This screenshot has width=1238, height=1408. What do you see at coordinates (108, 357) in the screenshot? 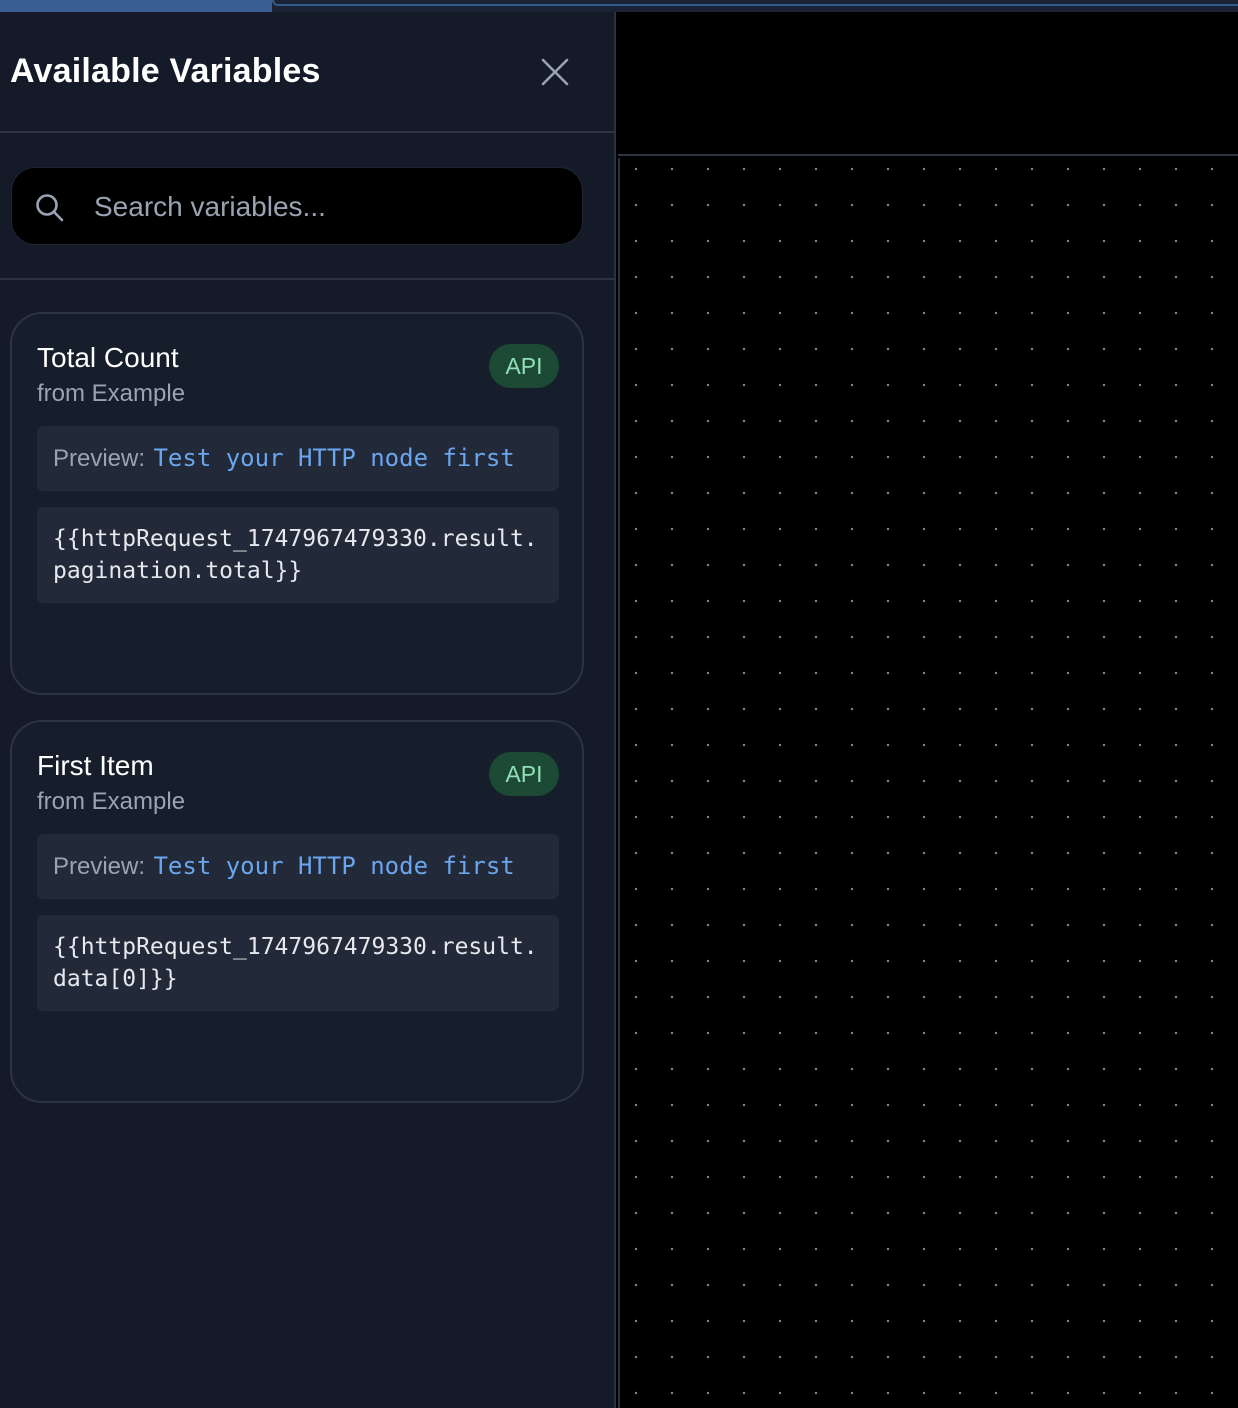
I see `variable-title: Total Count` at bounding box center [108, 357].